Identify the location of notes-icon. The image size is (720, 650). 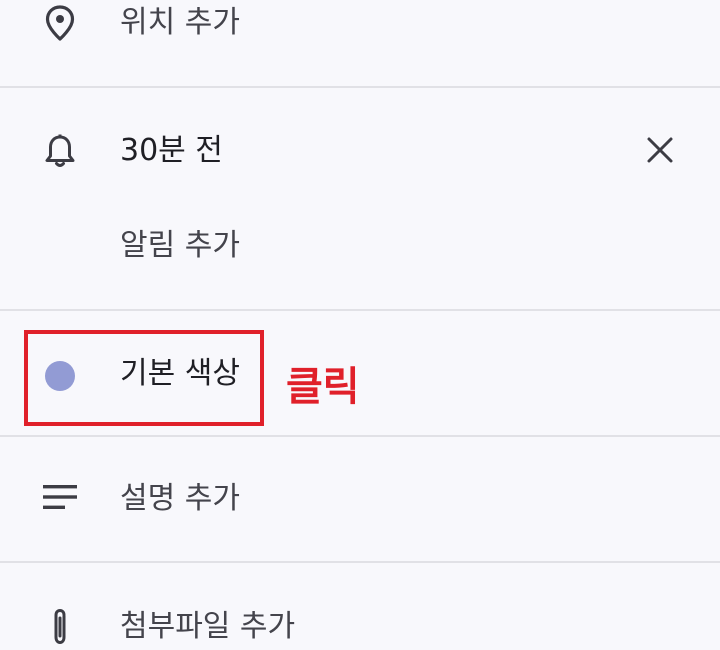
(60, 497).